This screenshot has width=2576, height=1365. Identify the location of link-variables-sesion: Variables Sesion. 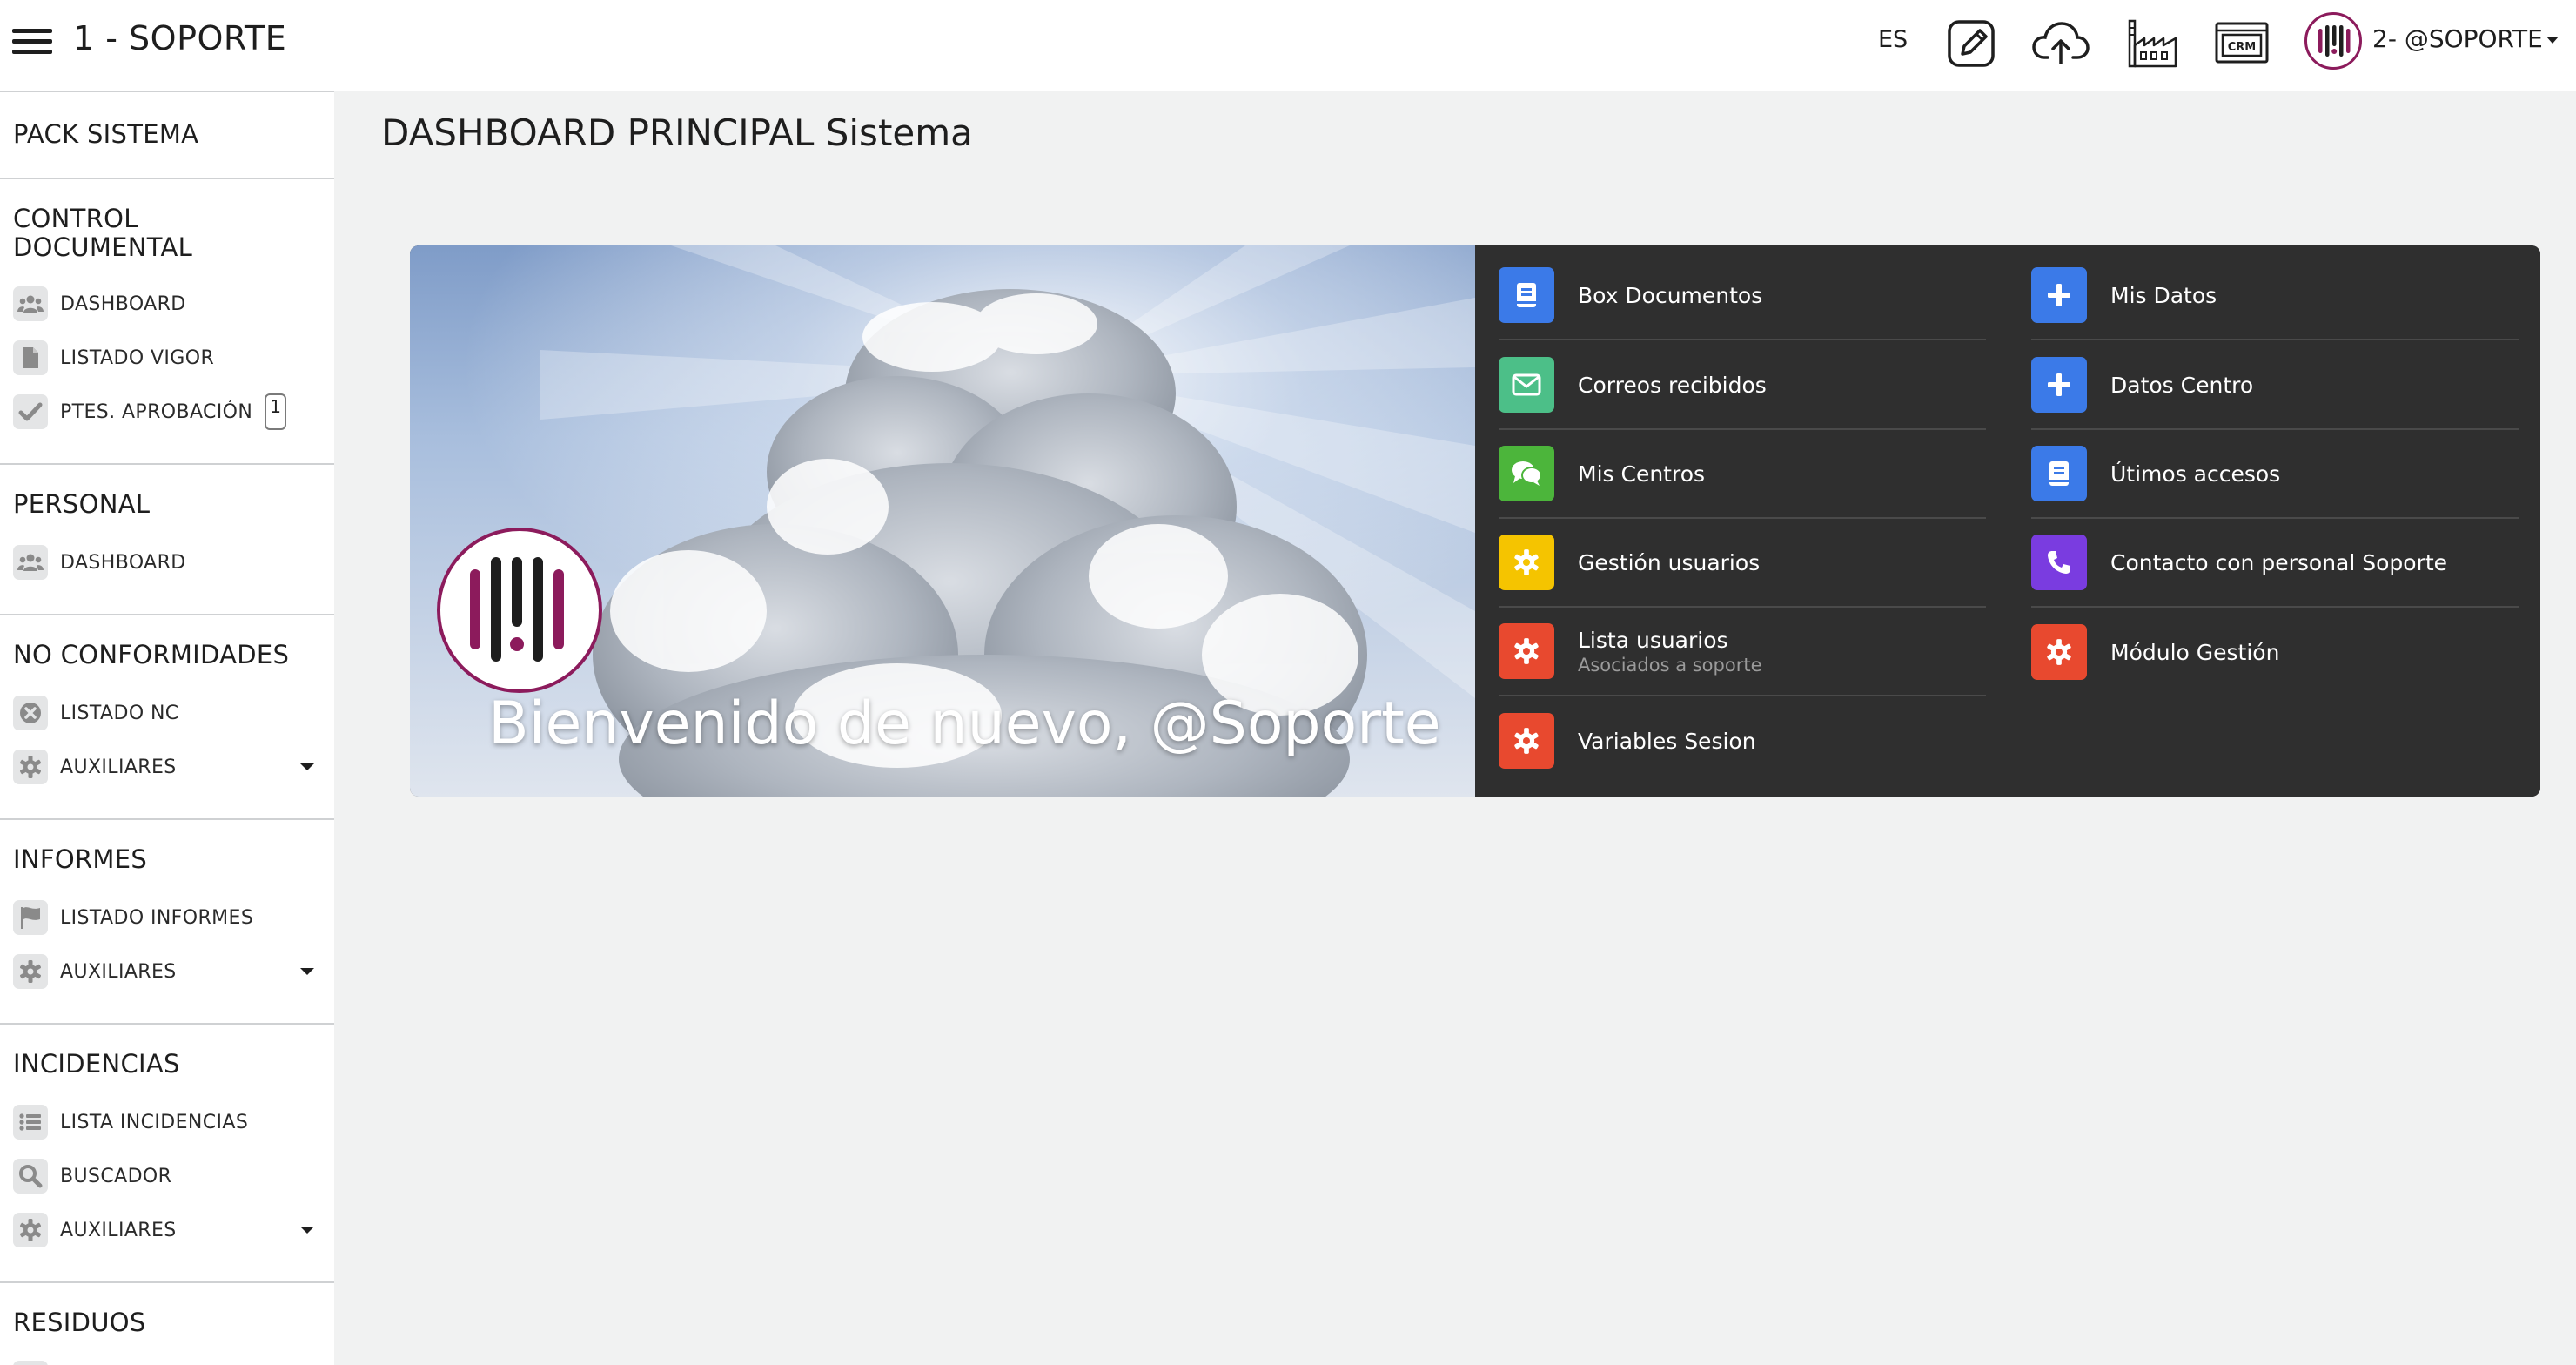
(1742, 740).